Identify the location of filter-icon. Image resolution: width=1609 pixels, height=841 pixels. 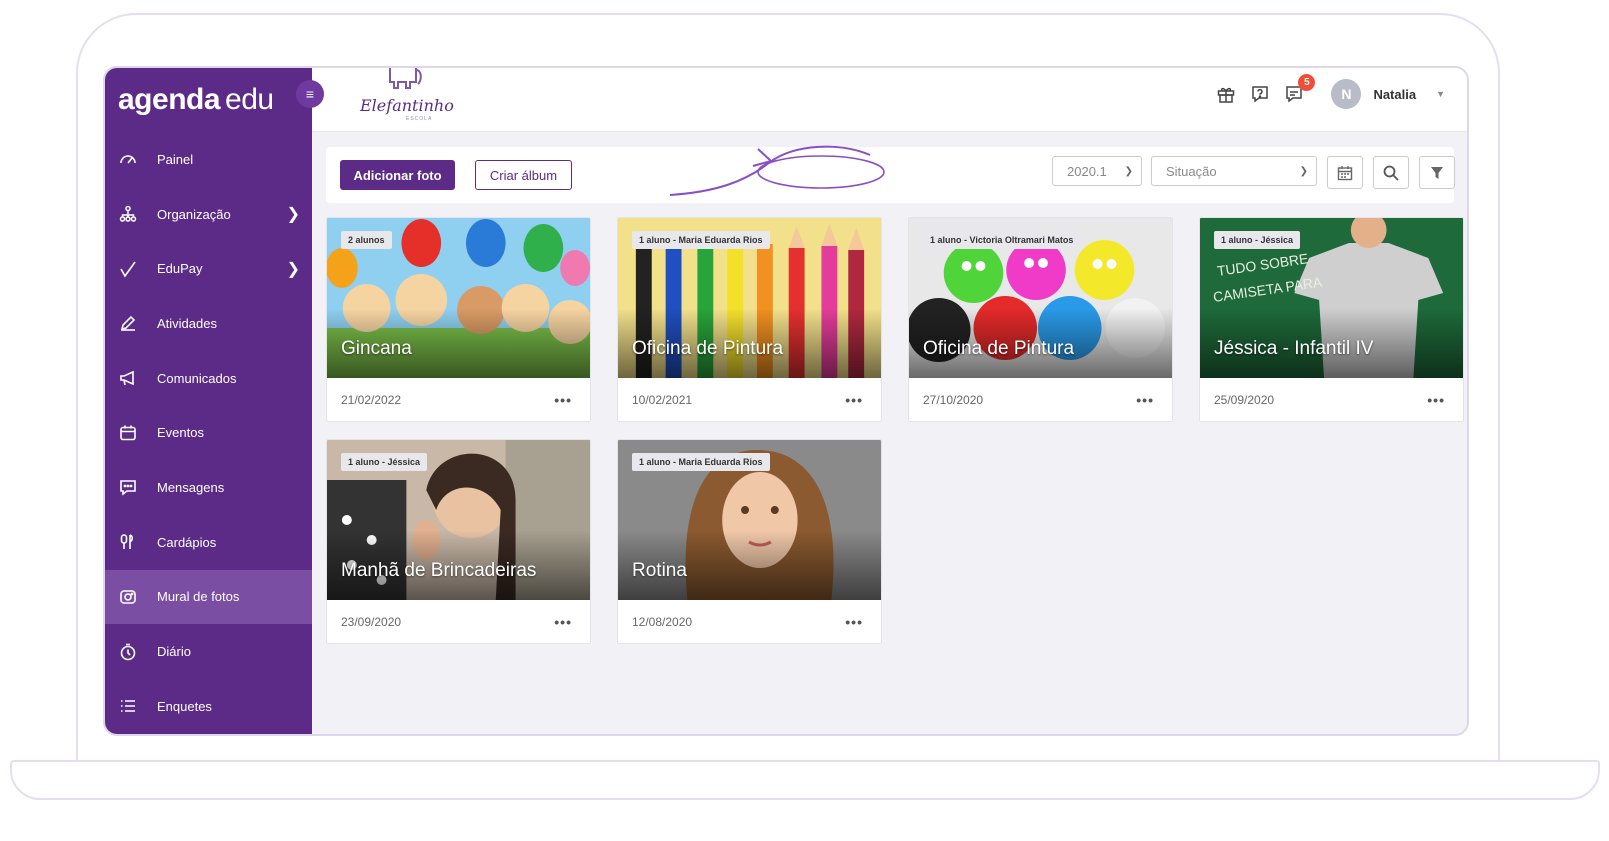
(1437, 172).